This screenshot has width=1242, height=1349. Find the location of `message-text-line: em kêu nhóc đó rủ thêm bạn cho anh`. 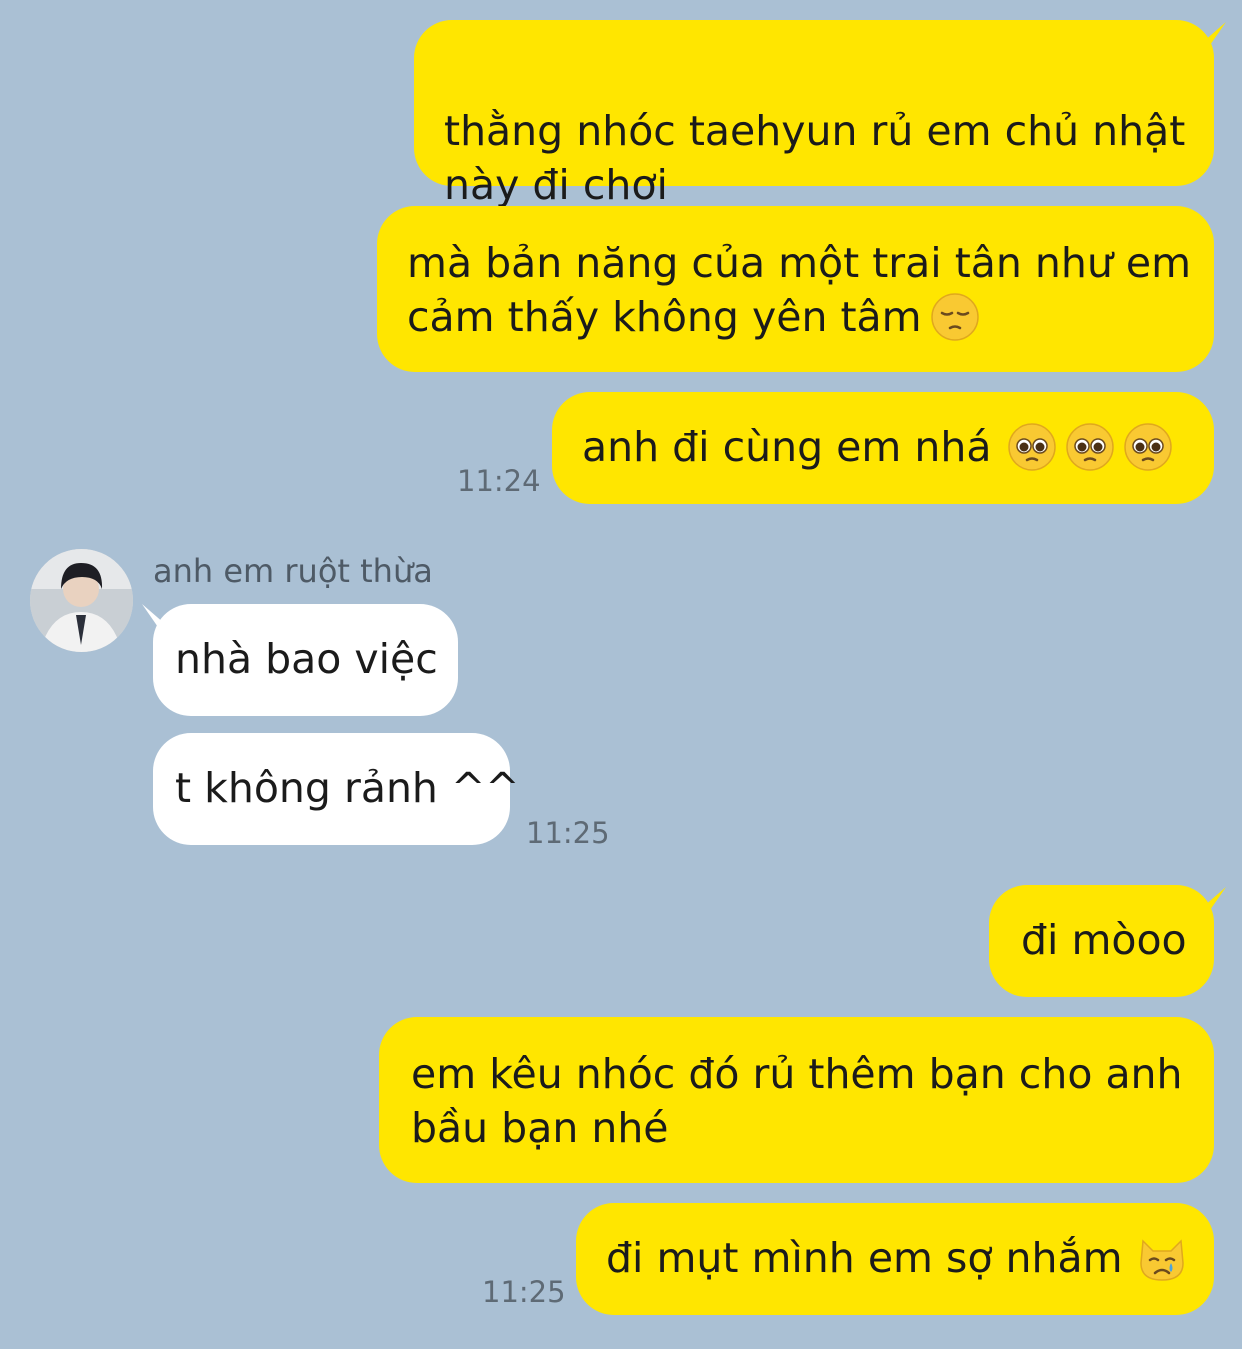

message-text-line: em kêu nhóc đó rủ thêm bạn cho anh is located at coordinates (797, 1074).